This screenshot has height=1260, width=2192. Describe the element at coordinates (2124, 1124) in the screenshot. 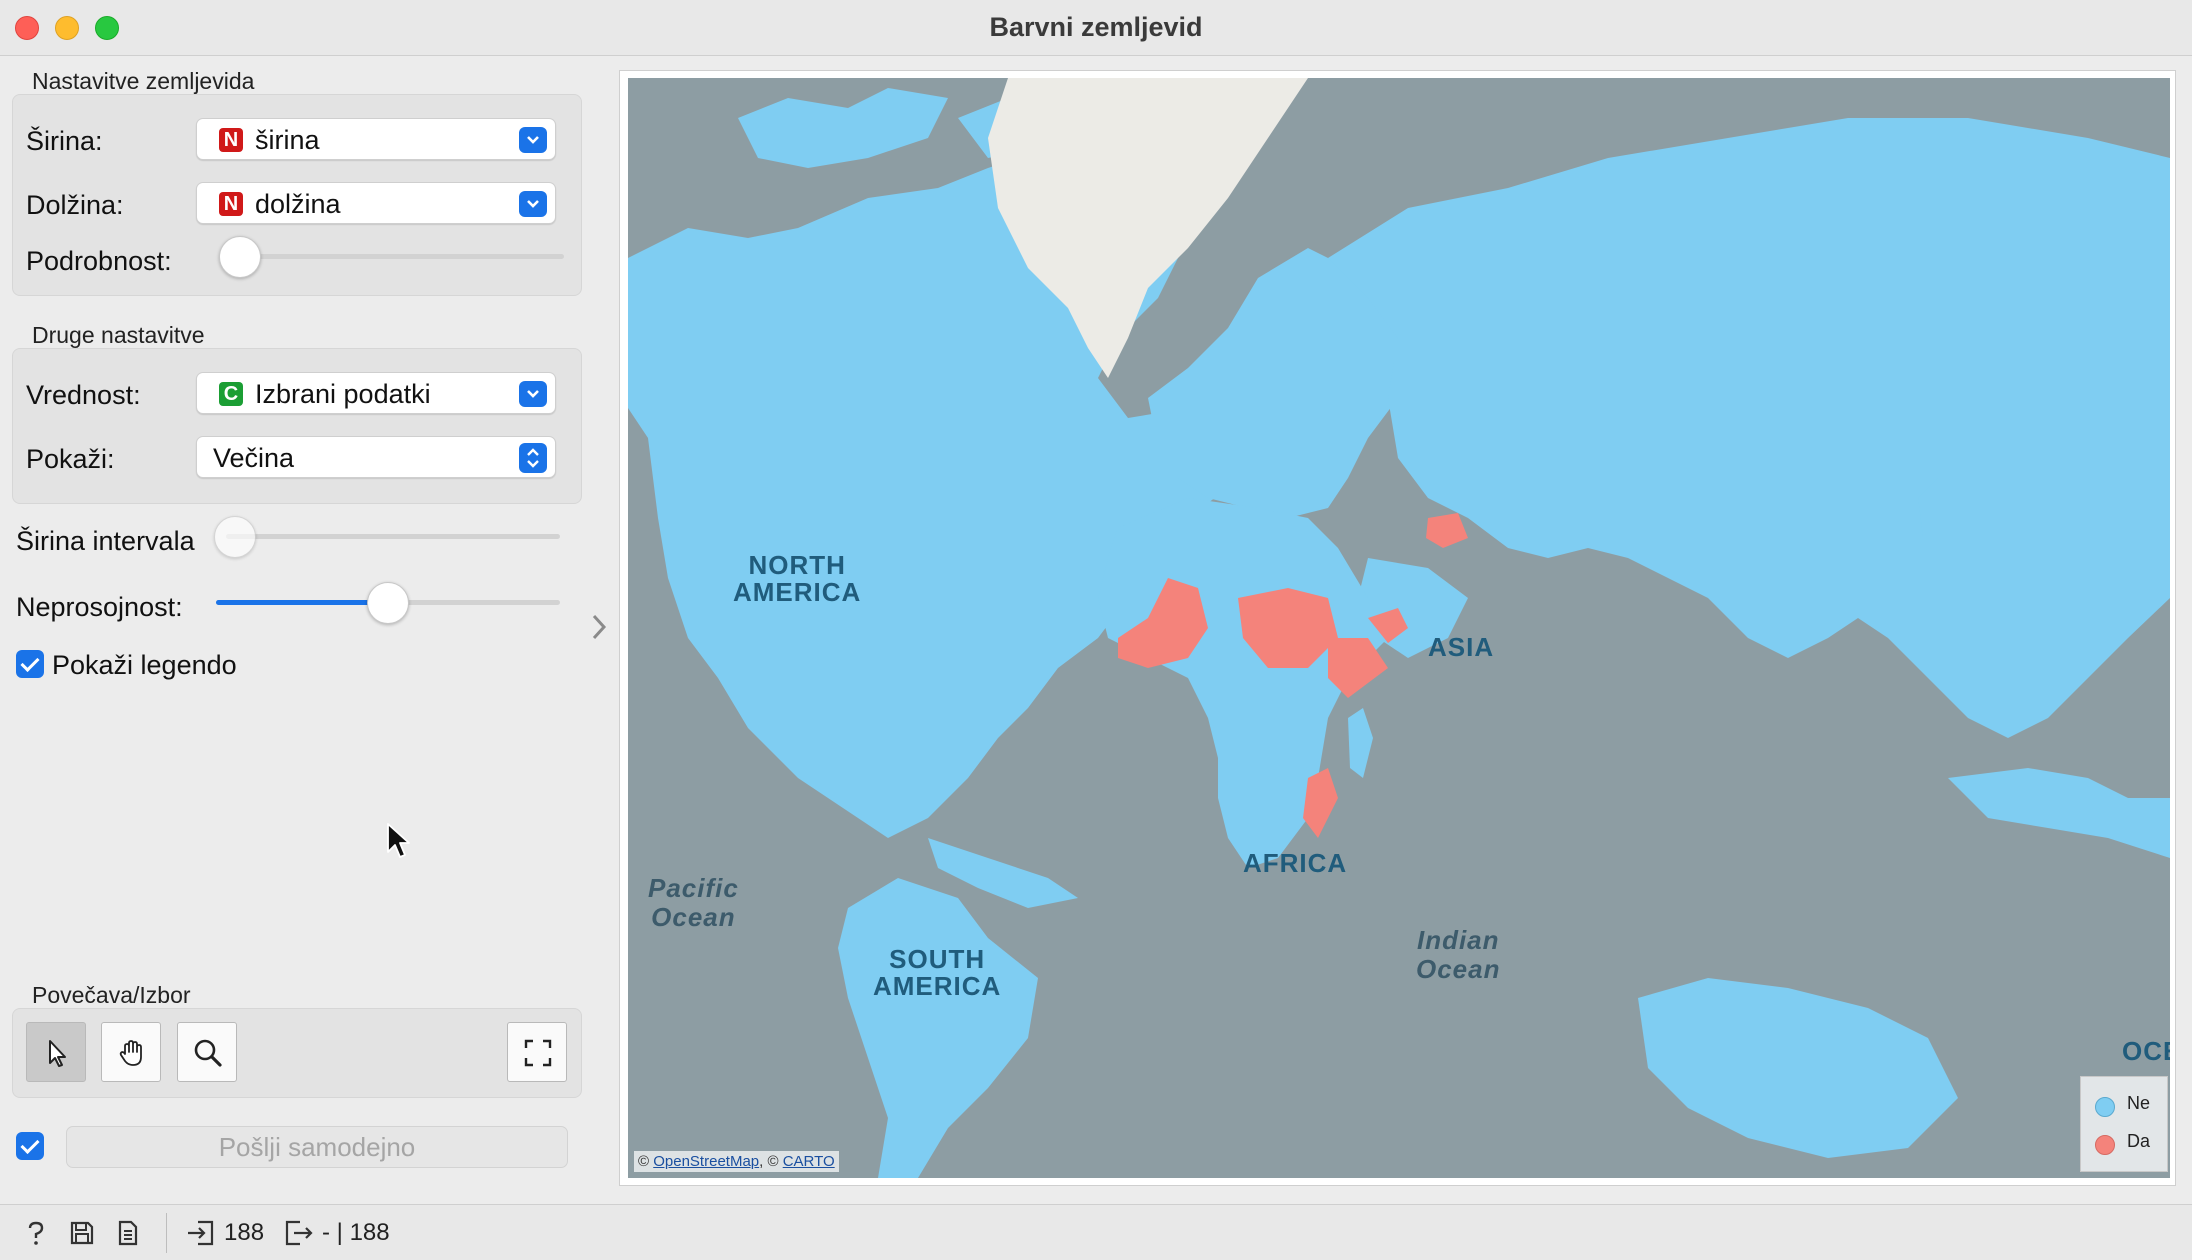

I see `map-legend: Ne Da` at that location.